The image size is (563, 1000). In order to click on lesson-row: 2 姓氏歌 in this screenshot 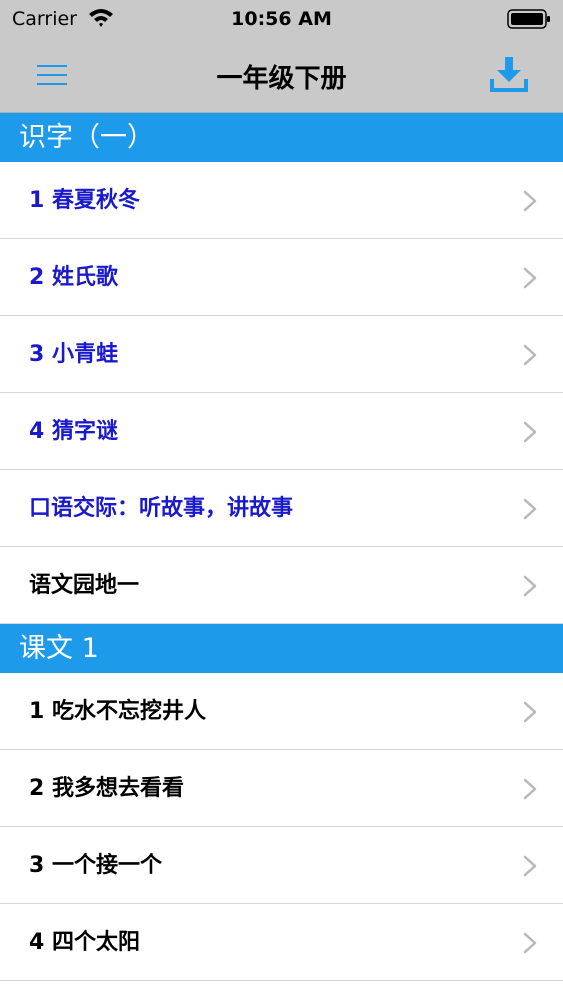, I will do `click(281, 277)`.